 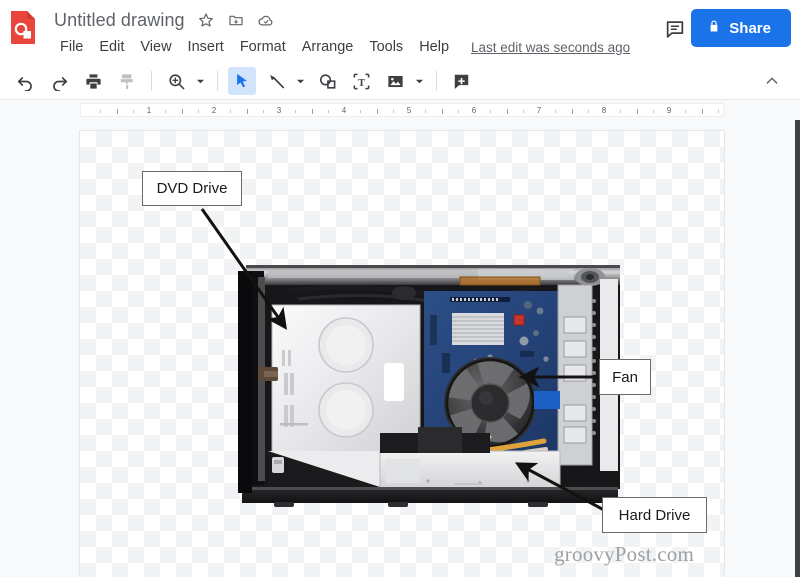 I want to click on ruler-number: 6, so click(x=474, y=110).